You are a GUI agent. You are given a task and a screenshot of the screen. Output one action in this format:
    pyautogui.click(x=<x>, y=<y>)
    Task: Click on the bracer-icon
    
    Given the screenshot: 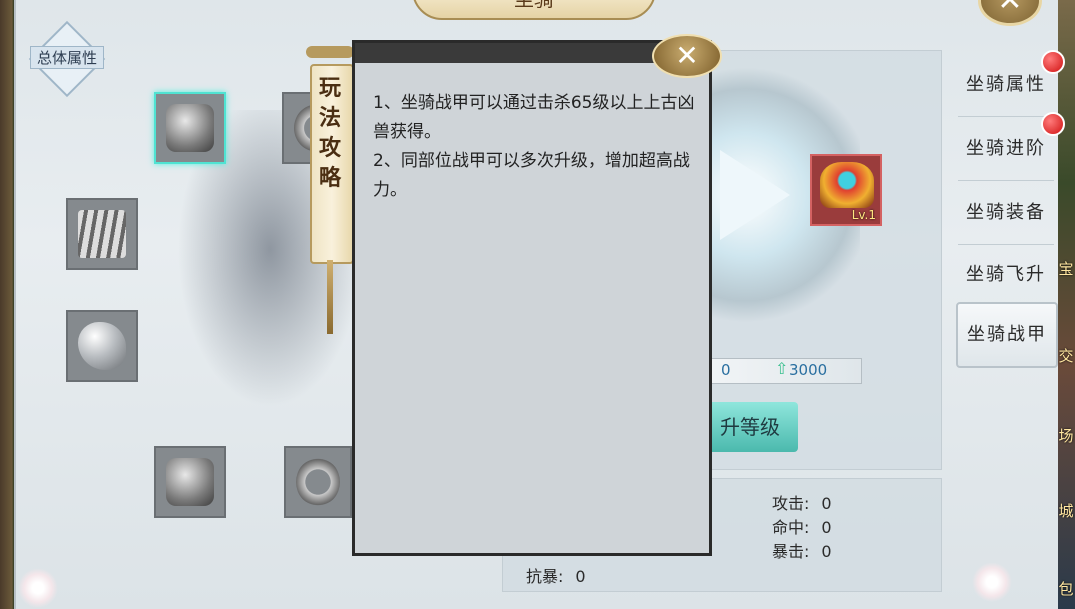 What is the action you would take?
    pyautogui.click(x=190, y=482)
    